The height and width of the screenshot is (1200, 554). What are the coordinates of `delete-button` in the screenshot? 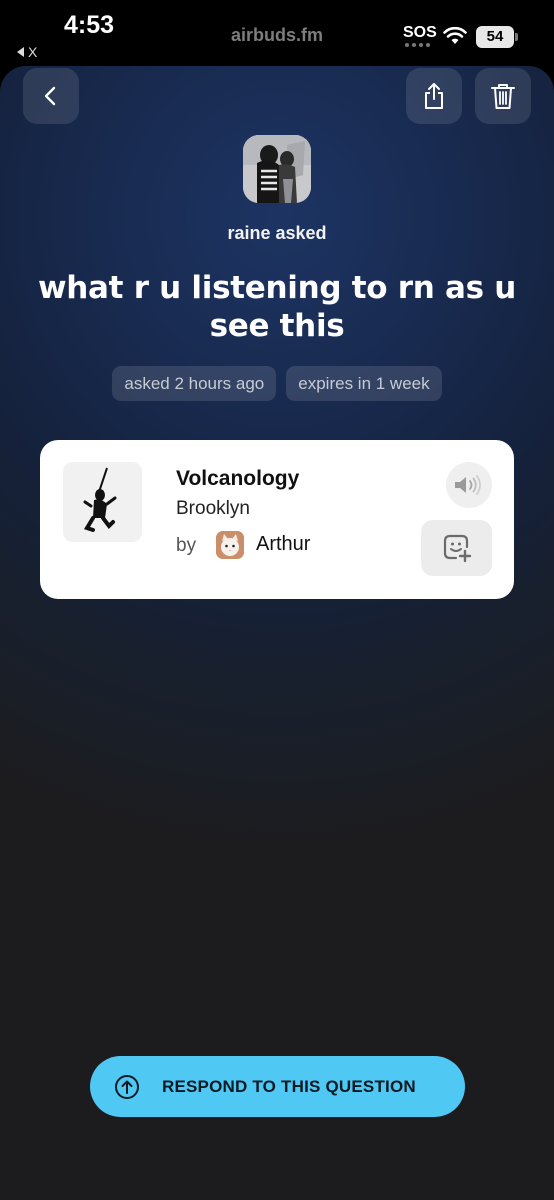 It's located at (503, 96).